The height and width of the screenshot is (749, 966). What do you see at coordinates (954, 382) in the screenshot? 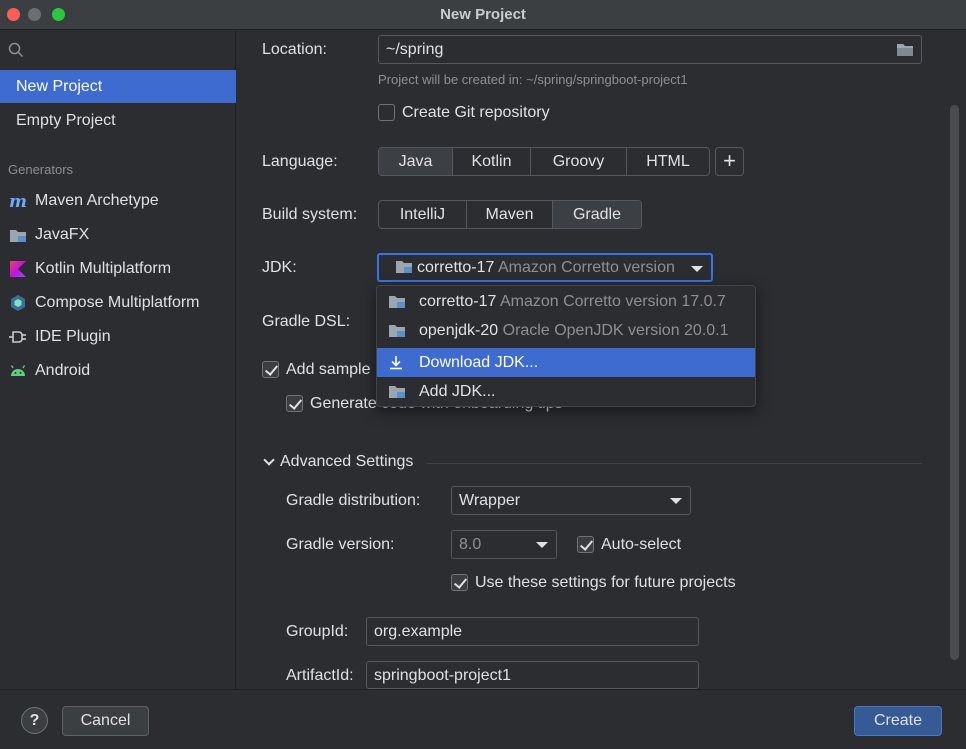
I see `content-scrollbar` at bounding box center [954, 382].